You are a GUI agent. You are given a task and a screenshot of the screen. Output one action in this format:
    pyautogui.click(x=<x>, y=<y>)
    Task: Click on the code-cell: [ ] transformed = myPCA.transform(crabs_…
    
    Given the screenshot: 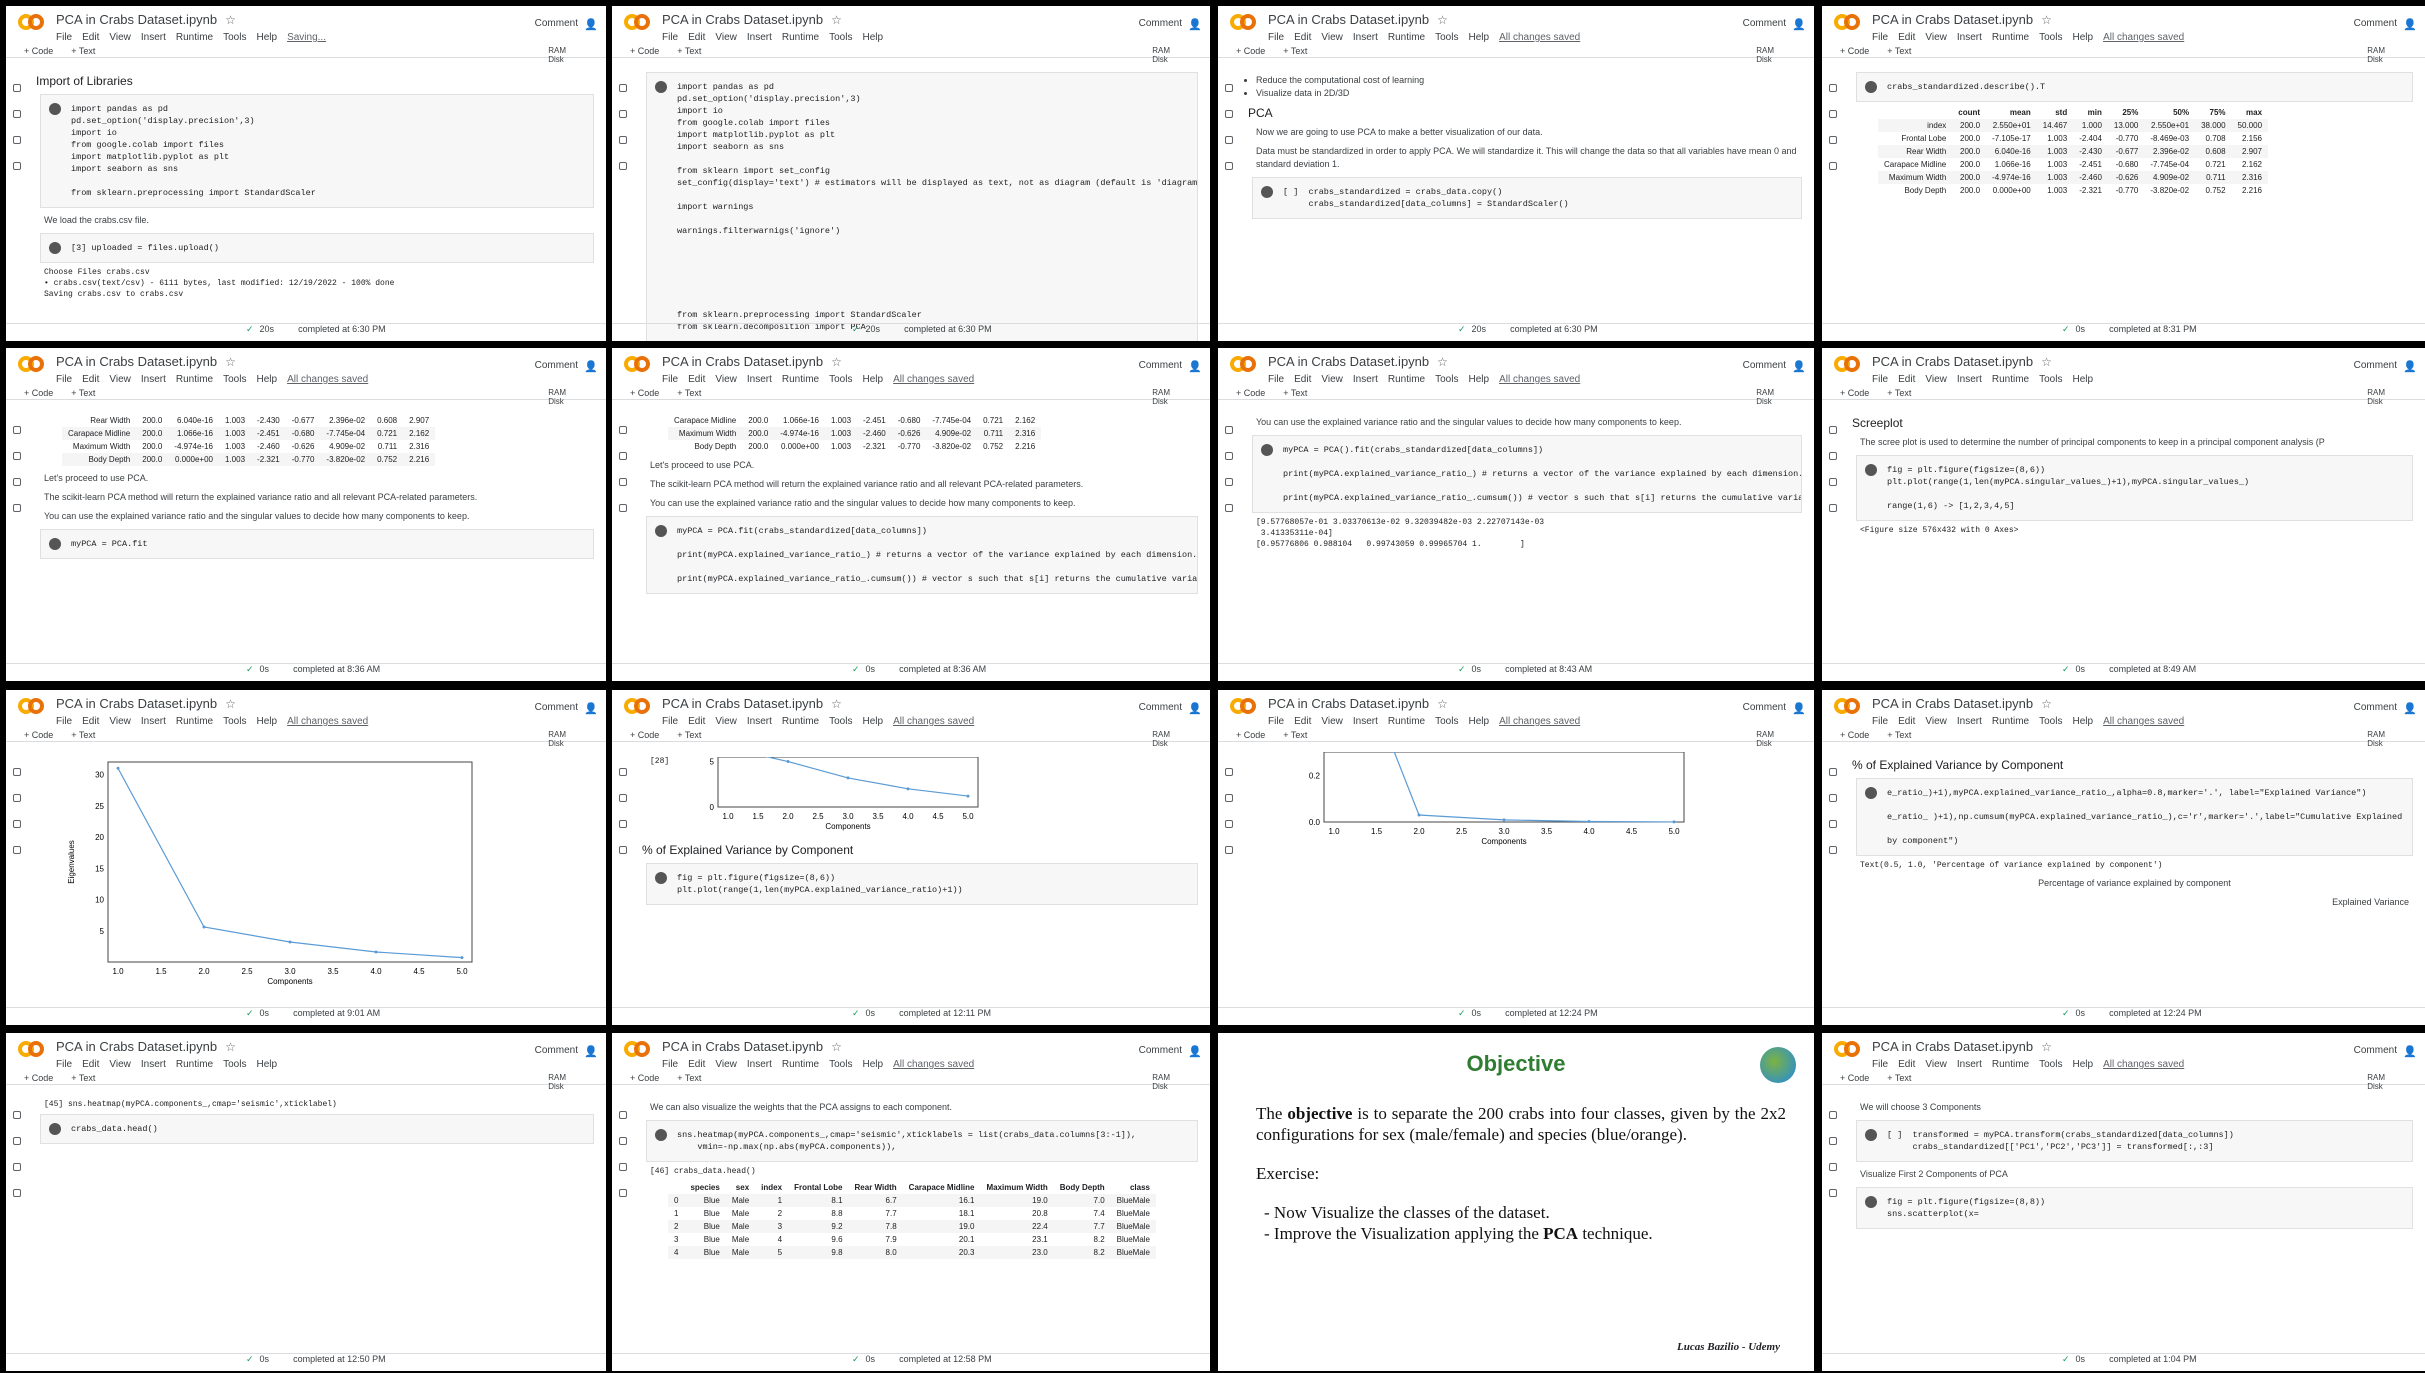 What is the action you would take?
    pyautogui.click(x=2134, y=1141)
    